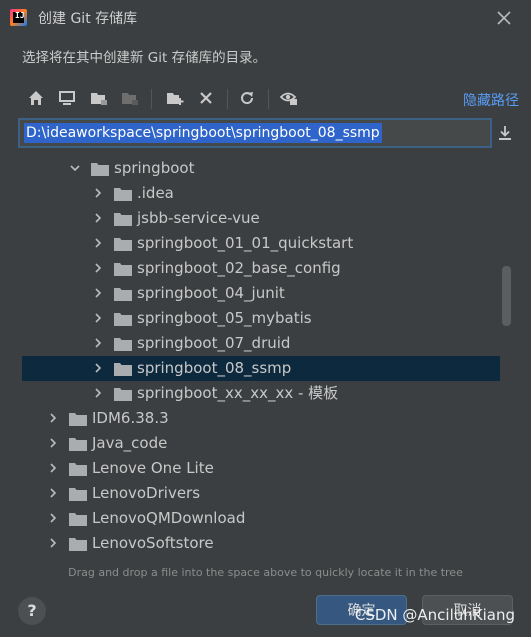 Image resolution: width=531 pixels, height=637 pixels. I want to click on tree-row-label: .idea, so click(155, 193).